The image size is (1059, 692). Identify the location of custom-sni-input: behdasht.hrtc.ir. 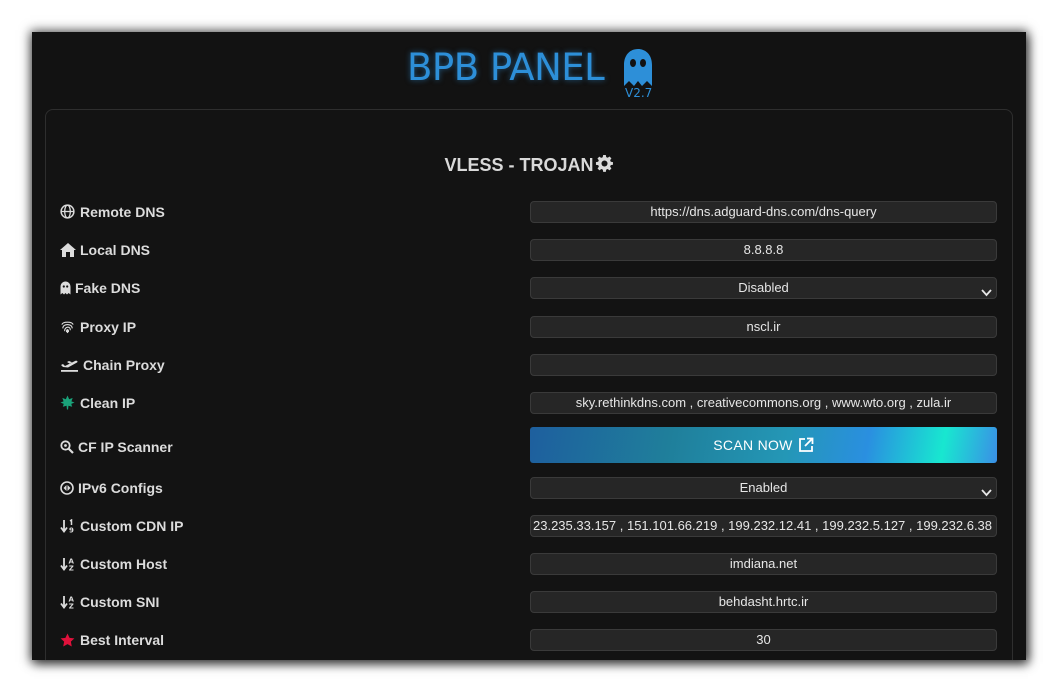
(763, 602).